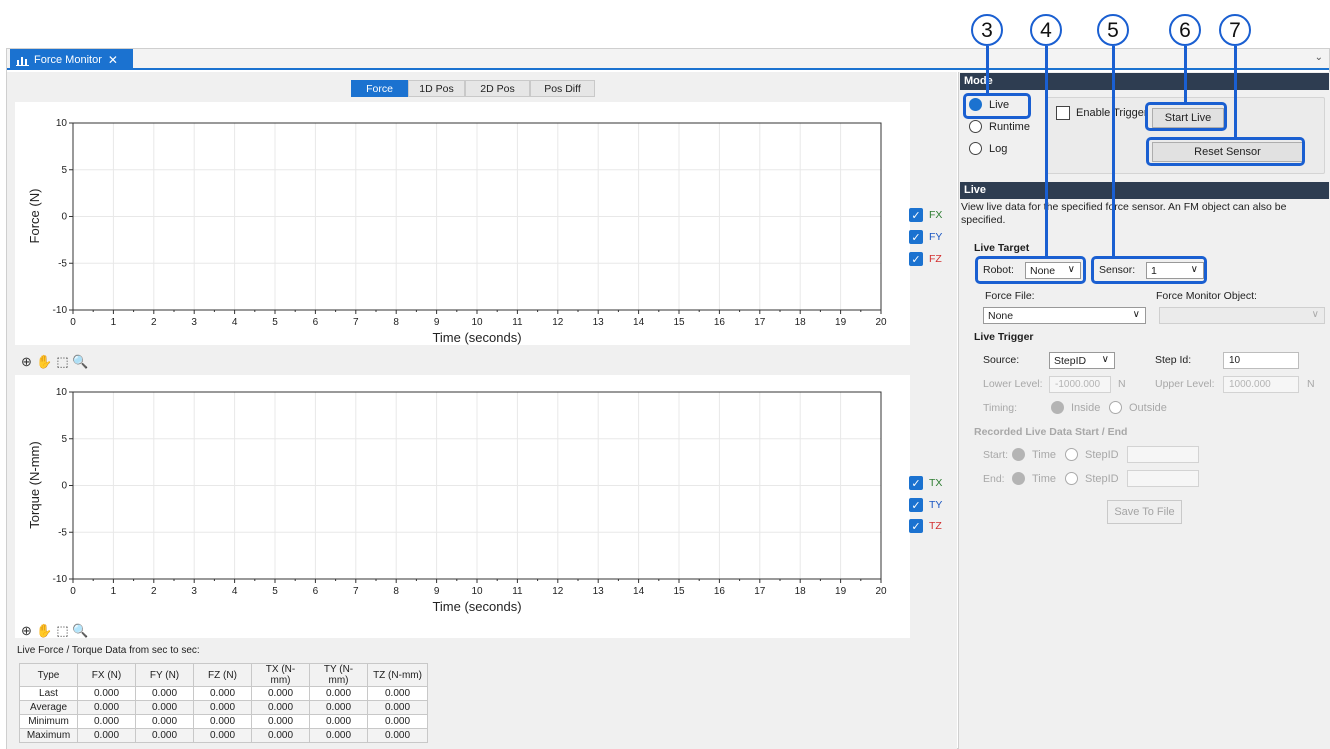 The image size is (1330, 749). Describe the element at coordinates (936, 237) in the screenshot. I see `legend-fy-label: FY` at that location.